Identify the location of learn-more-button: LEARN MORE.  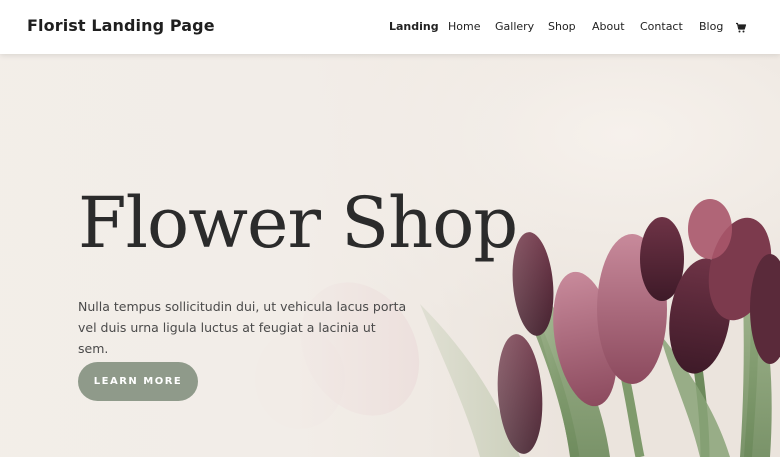
(138, 381).